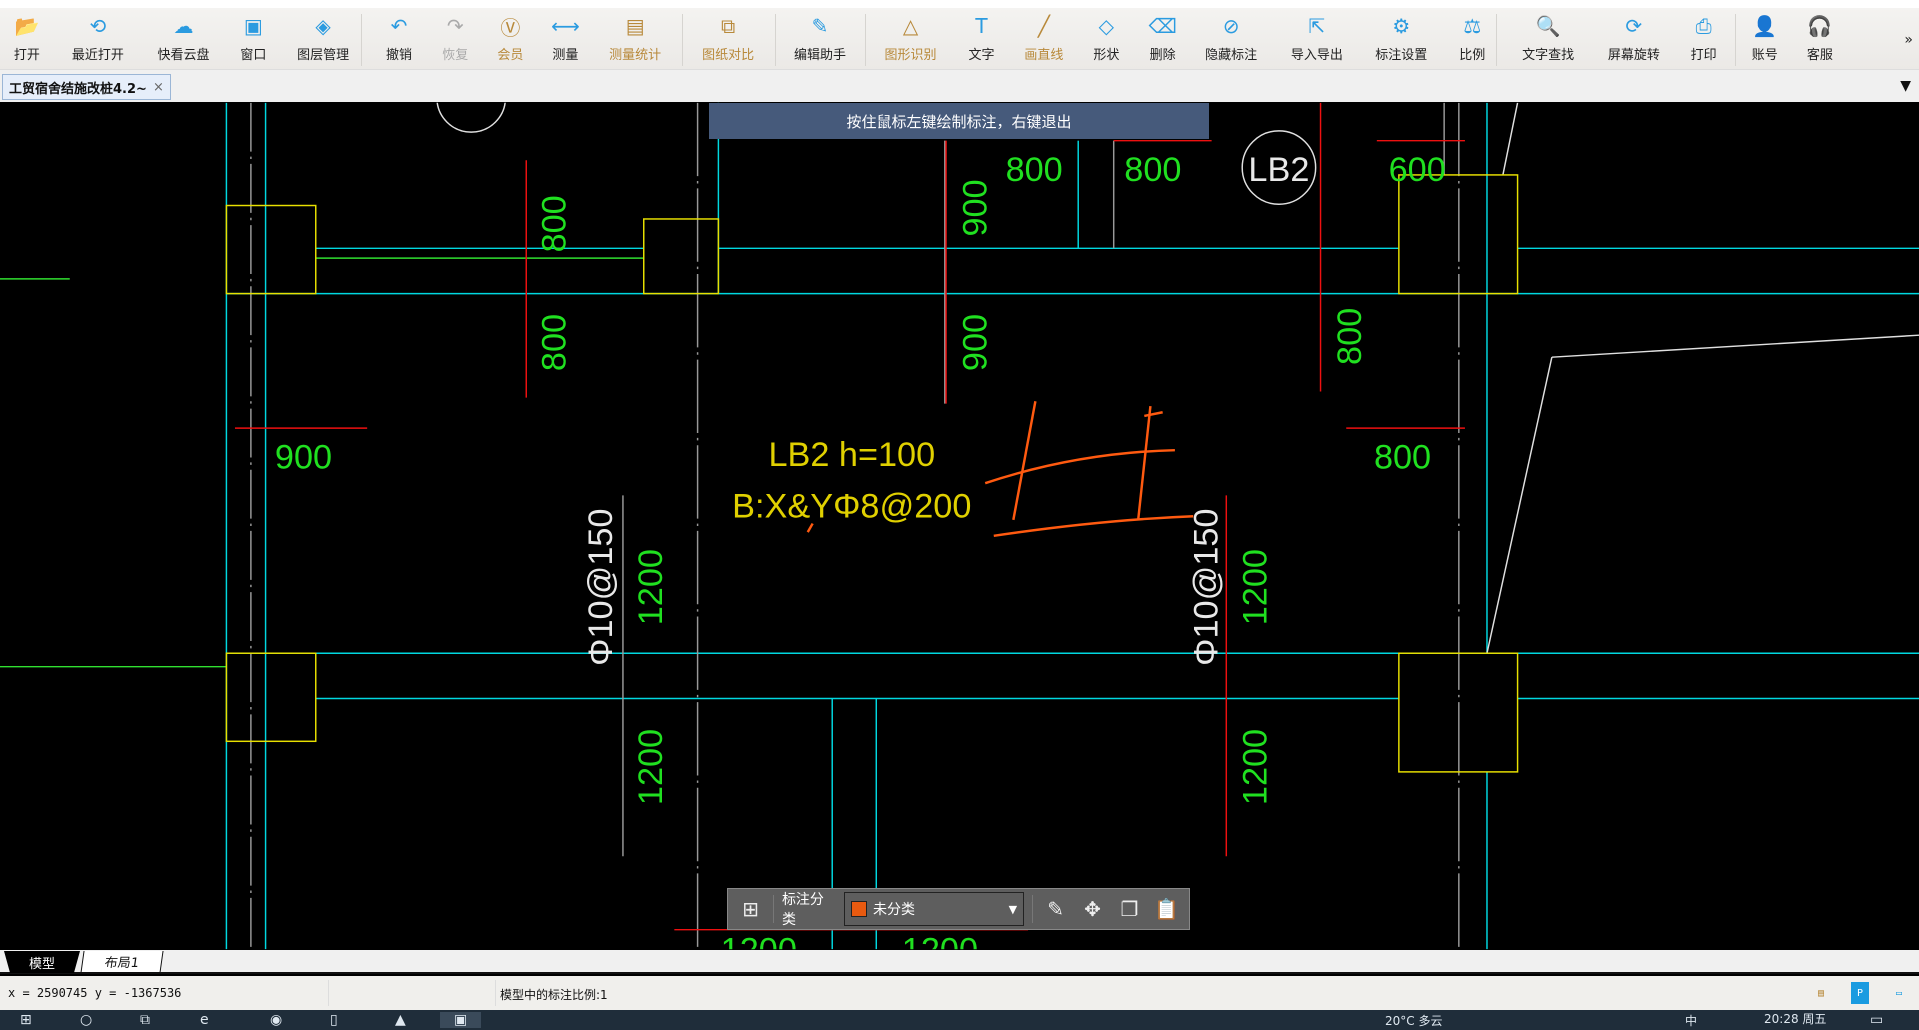 Image resolution: width=1919 pixels, height=1030 pixels. Describe the element at coordinates (859, 909) in the screenshot. I see `category-color-swatch` at that location.